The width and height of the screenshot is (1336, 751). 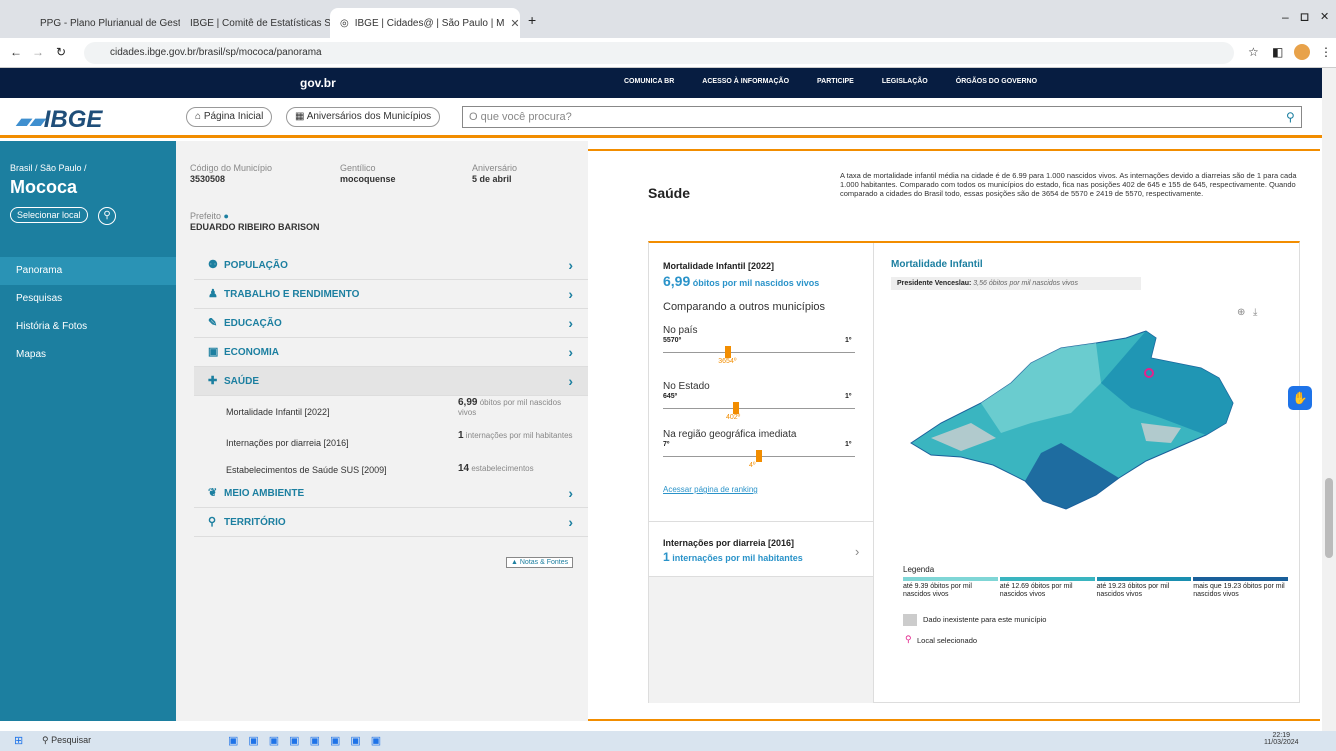 I want to click on diarrhea-title: Internações por diarreia [2016], so click(x=729, y=543).